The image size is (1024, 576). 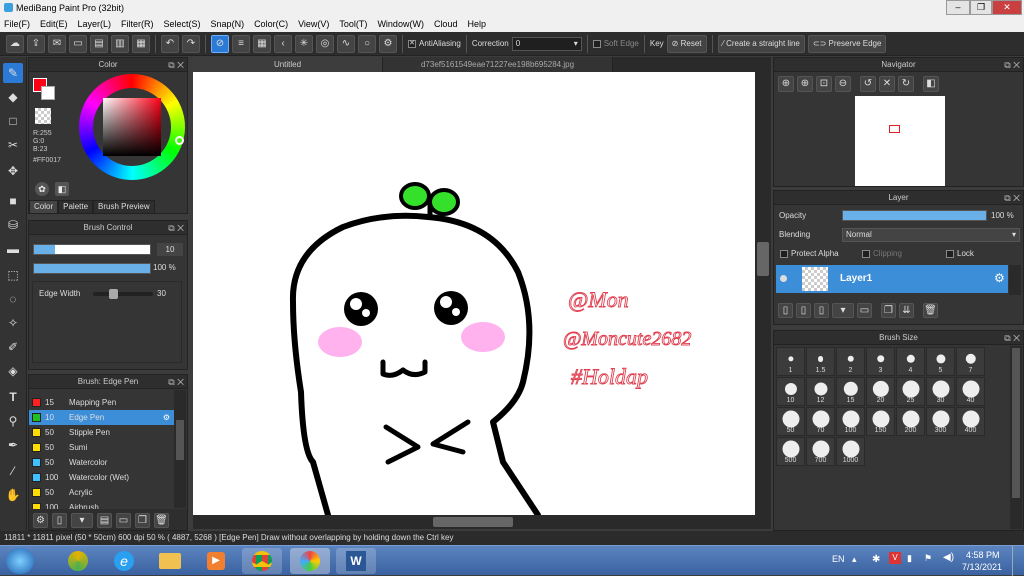 What do you see at coordinates (271, 24) in the screenshot?
I see `menu-color: Color(C)` at bounding box center [271, 24].